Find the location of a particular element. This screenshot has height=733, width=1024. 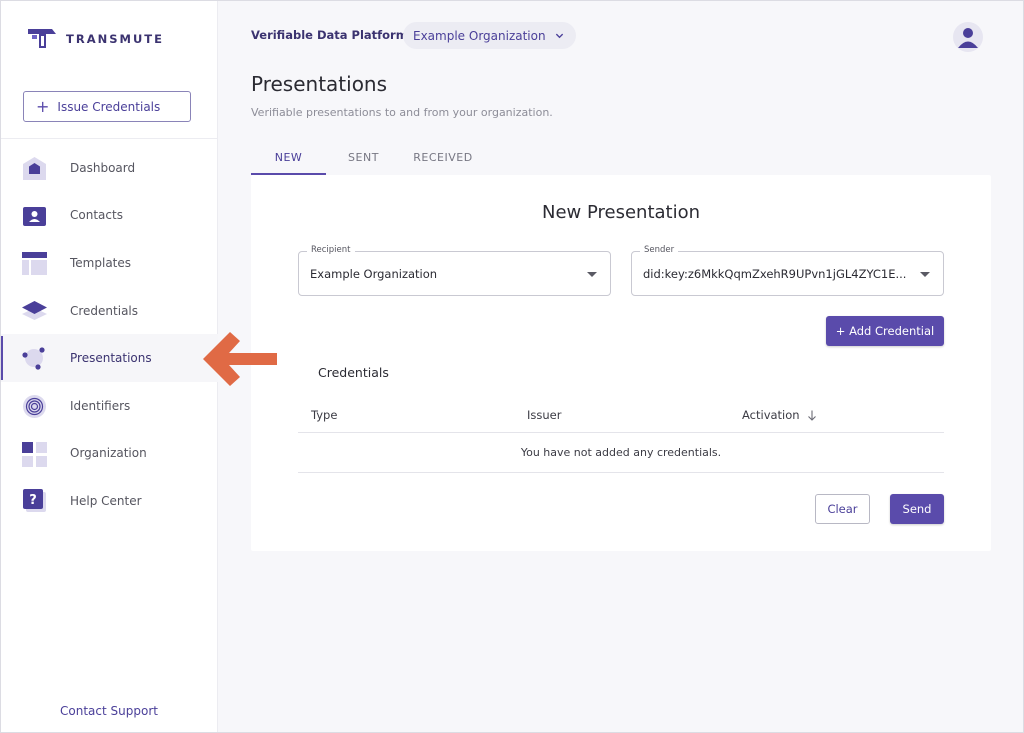

column-header-issuer: Issuer is located at coordinates (544, 415).